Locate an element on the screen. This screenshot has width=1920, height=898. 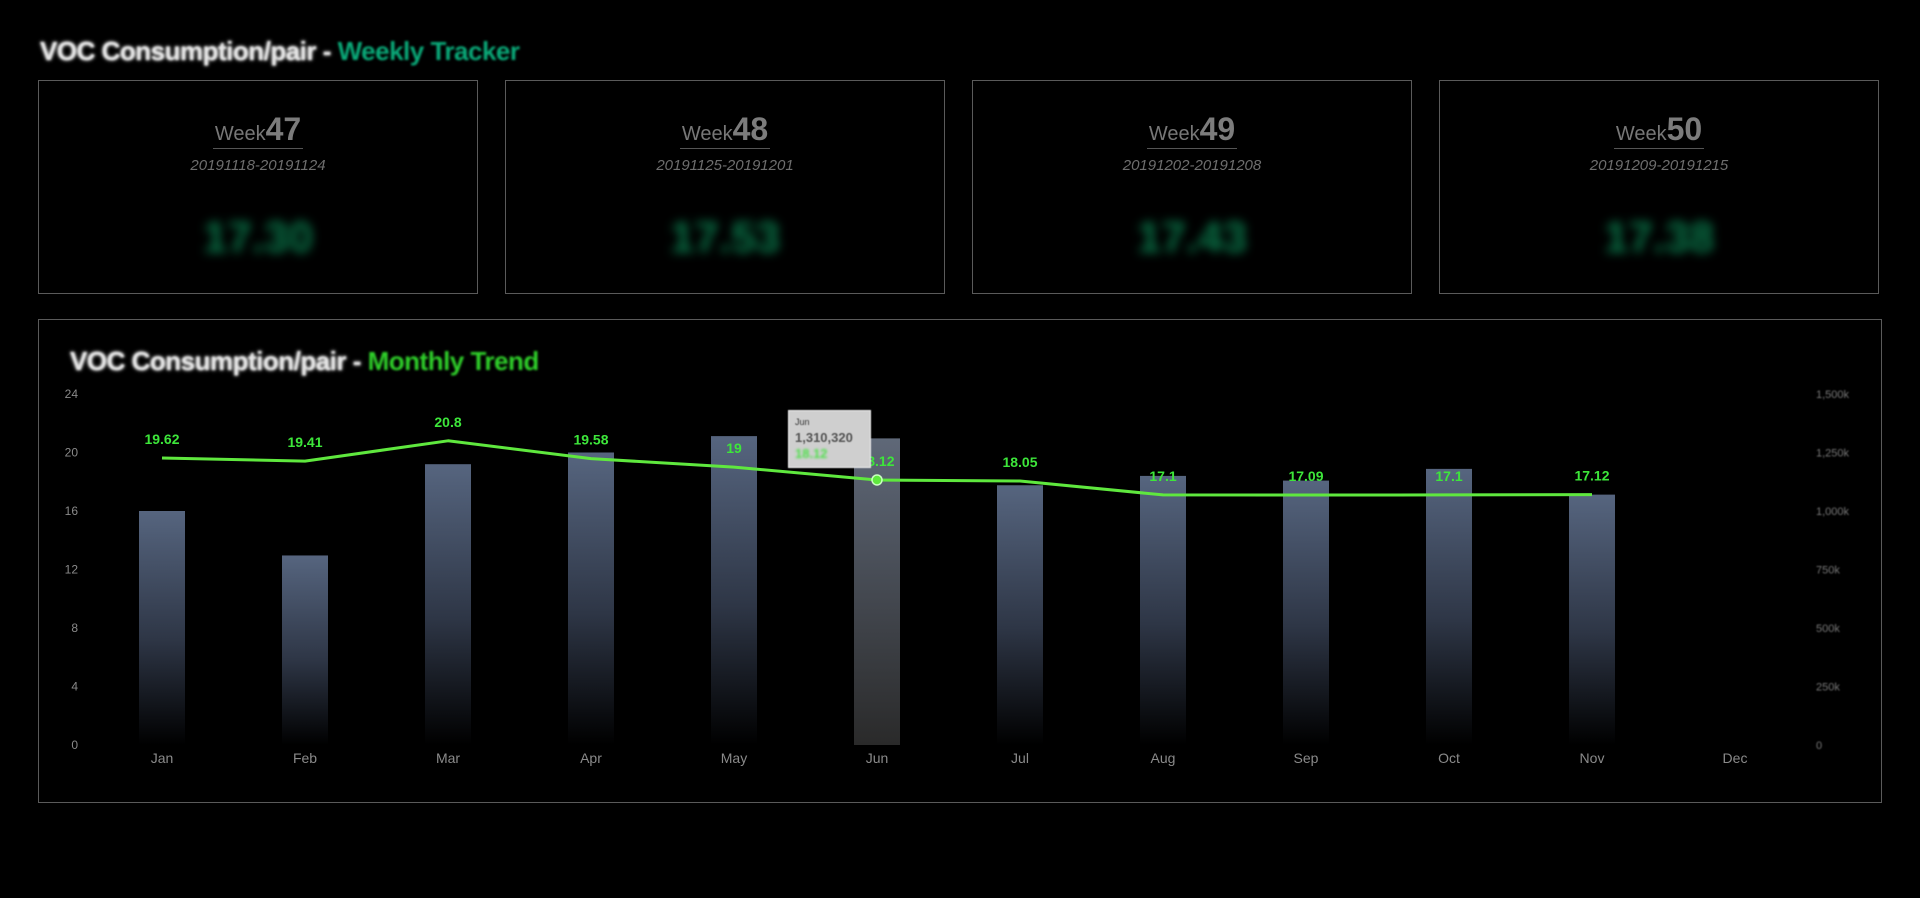
data-label: 17.12 is located at coordinates (1591, 476).